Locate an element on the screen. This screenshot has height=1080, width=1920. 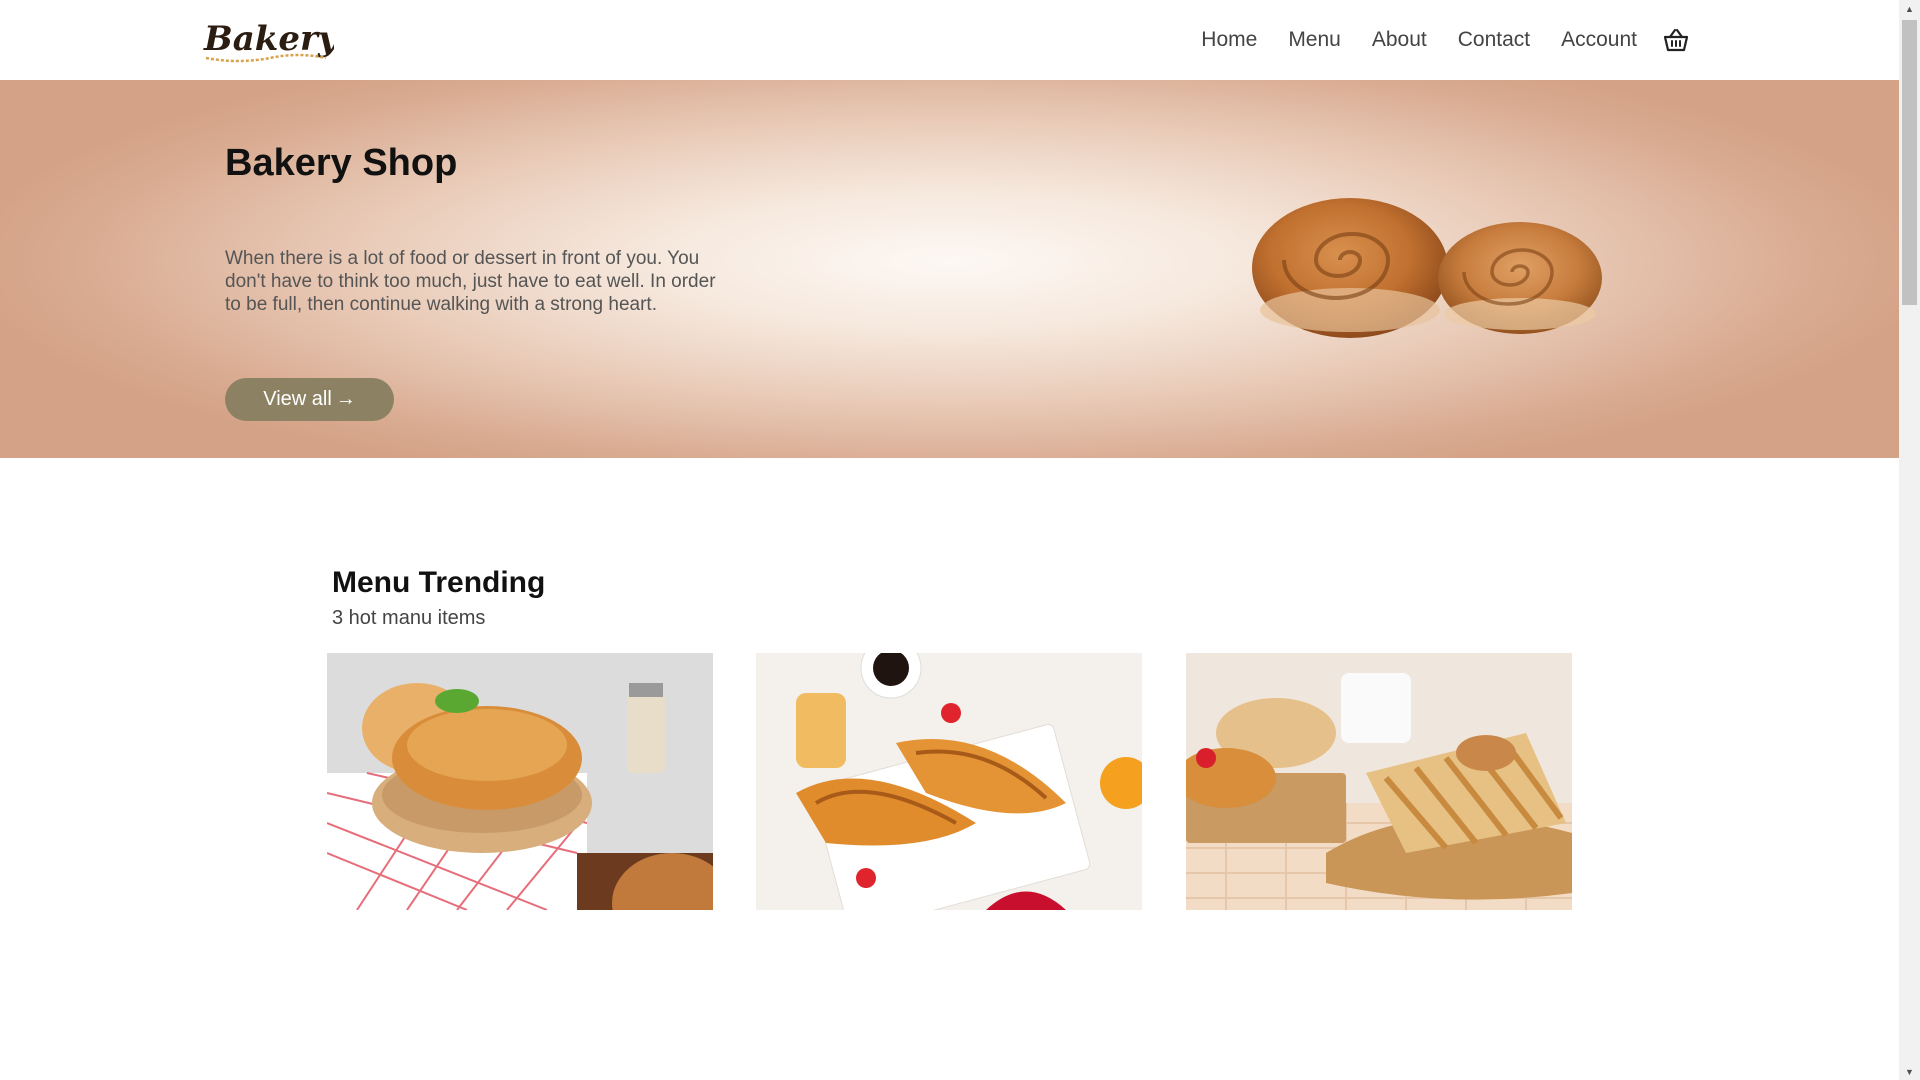
croissants-image is located at coordinates (949, 781).